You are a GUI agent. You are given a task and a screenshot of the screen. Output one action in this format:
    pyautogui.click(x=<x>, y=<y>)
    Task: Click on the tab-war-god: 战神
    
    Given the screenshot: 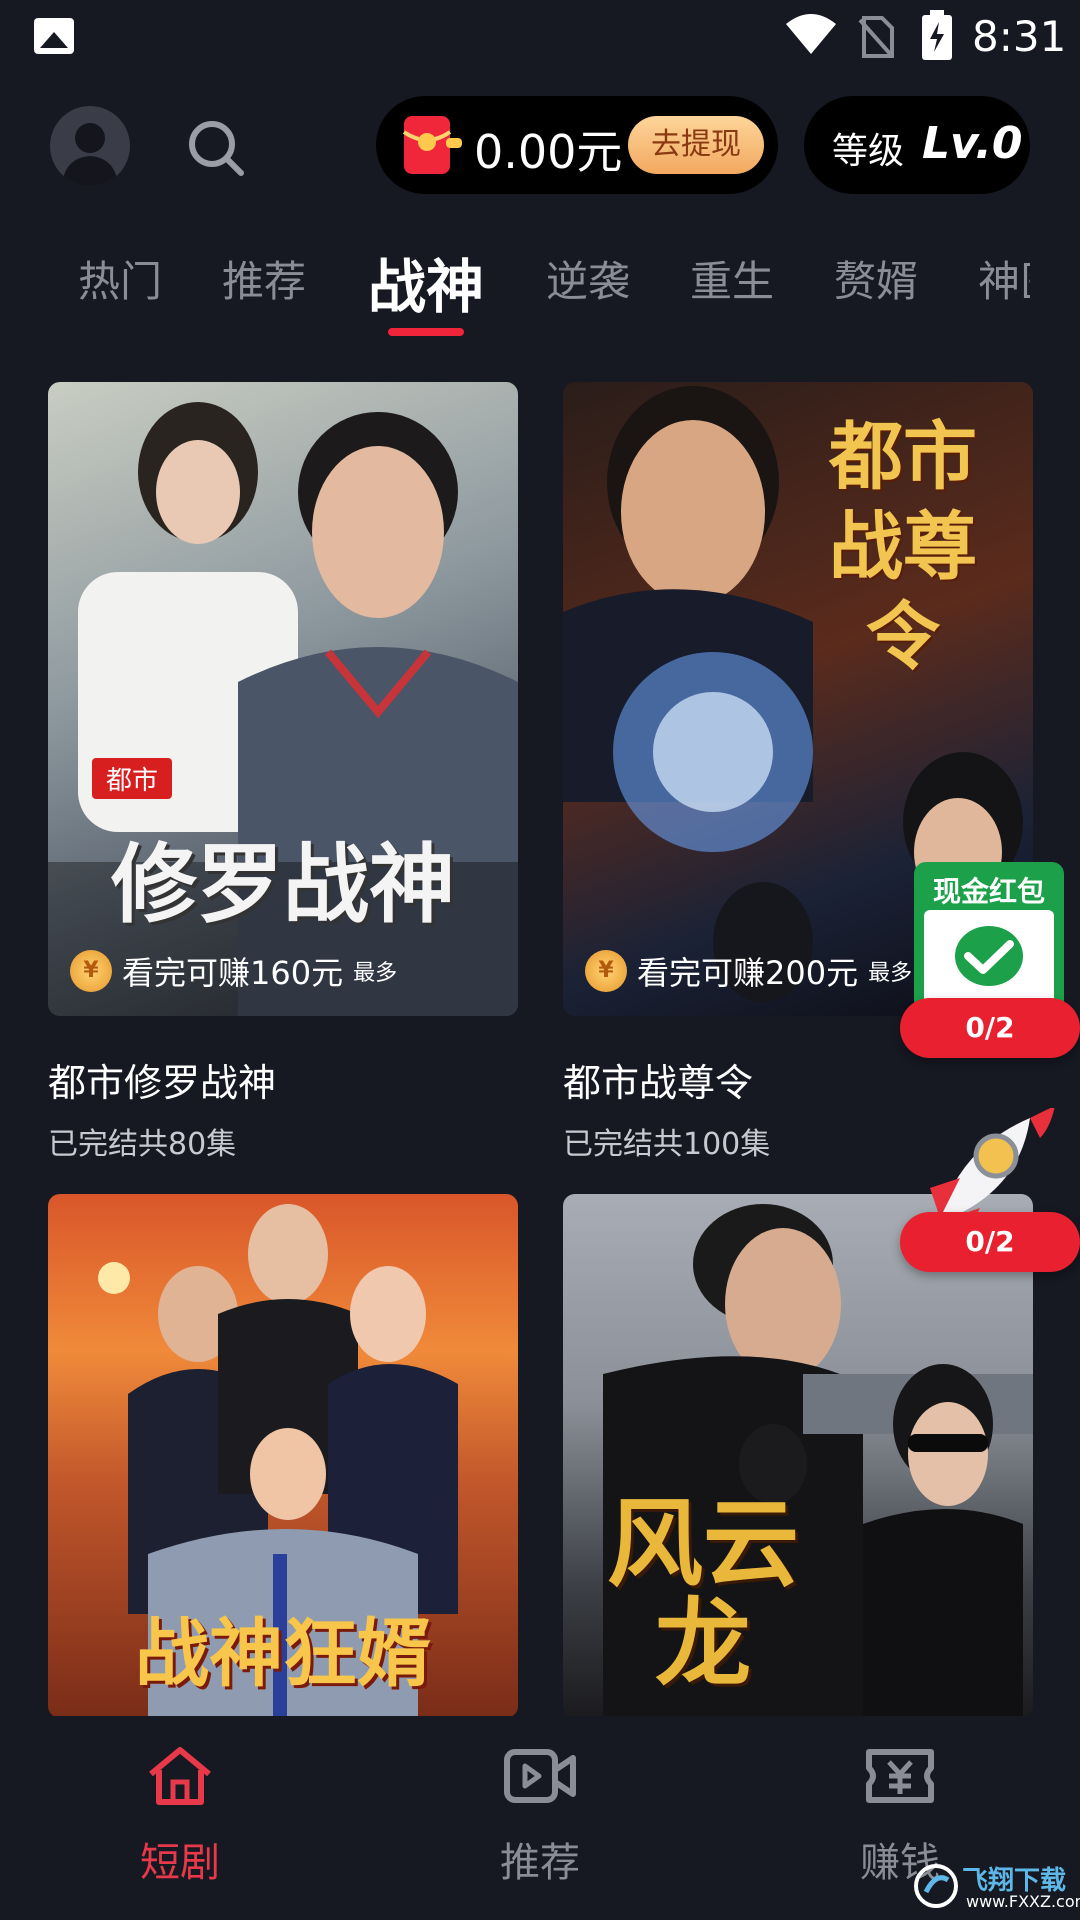 What is the action you would take?
    pyautogui.click(x=426, y=282)
    